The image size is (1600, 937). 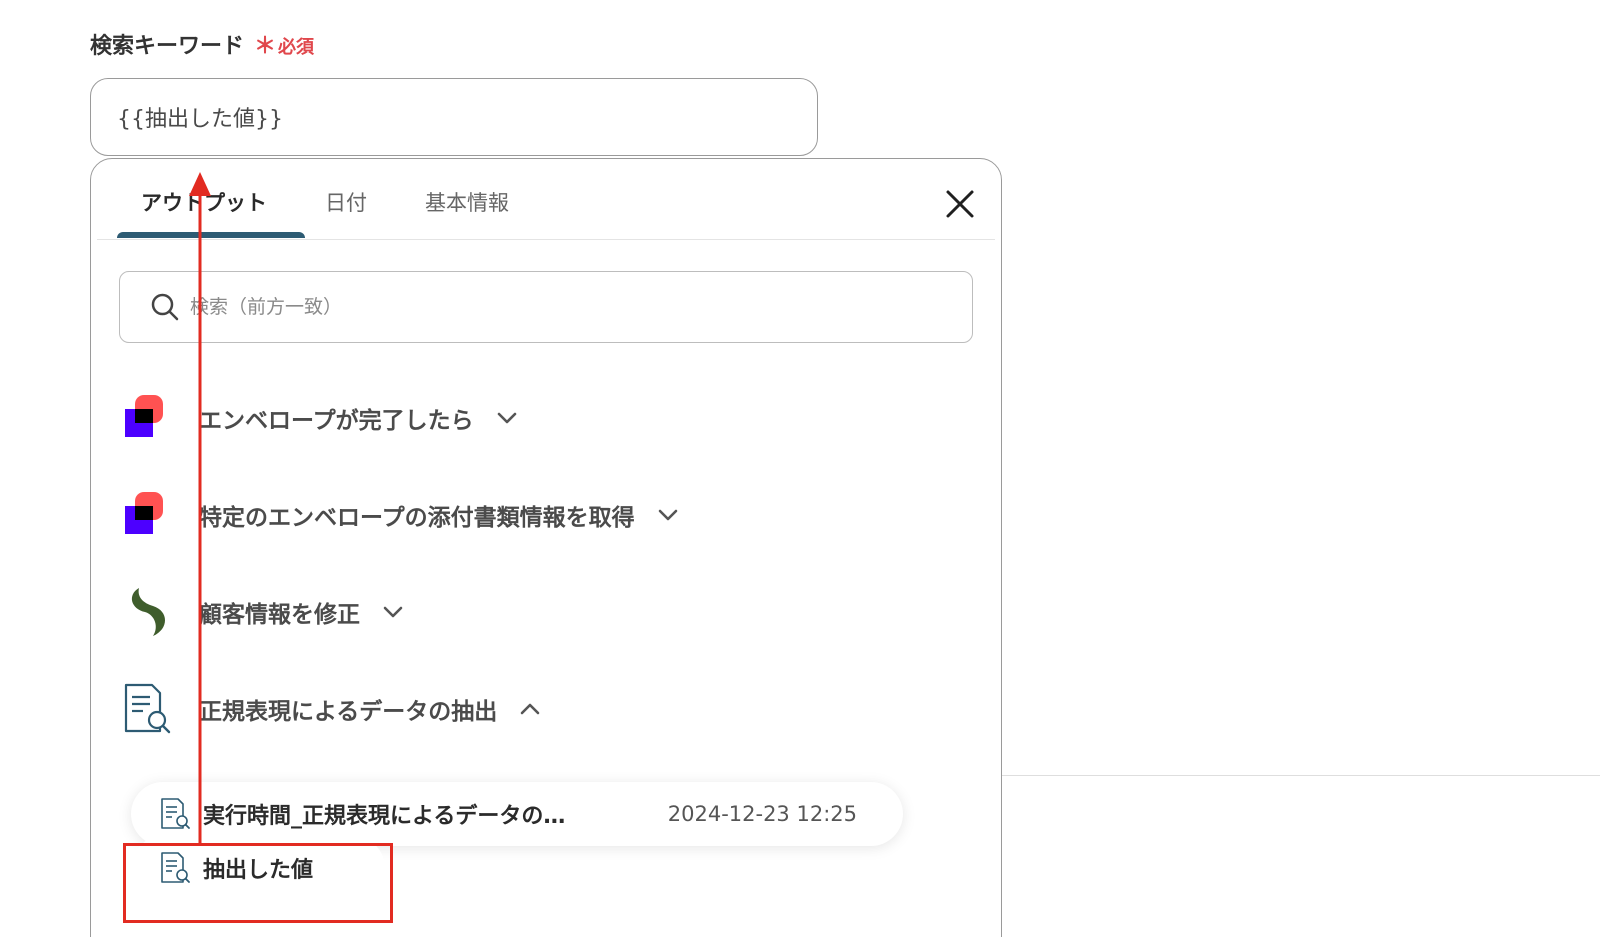 What do you see at coordinates (346, 202) in the screenshot?
I see `tab-date: 日付` at bounding box center [346, 202].